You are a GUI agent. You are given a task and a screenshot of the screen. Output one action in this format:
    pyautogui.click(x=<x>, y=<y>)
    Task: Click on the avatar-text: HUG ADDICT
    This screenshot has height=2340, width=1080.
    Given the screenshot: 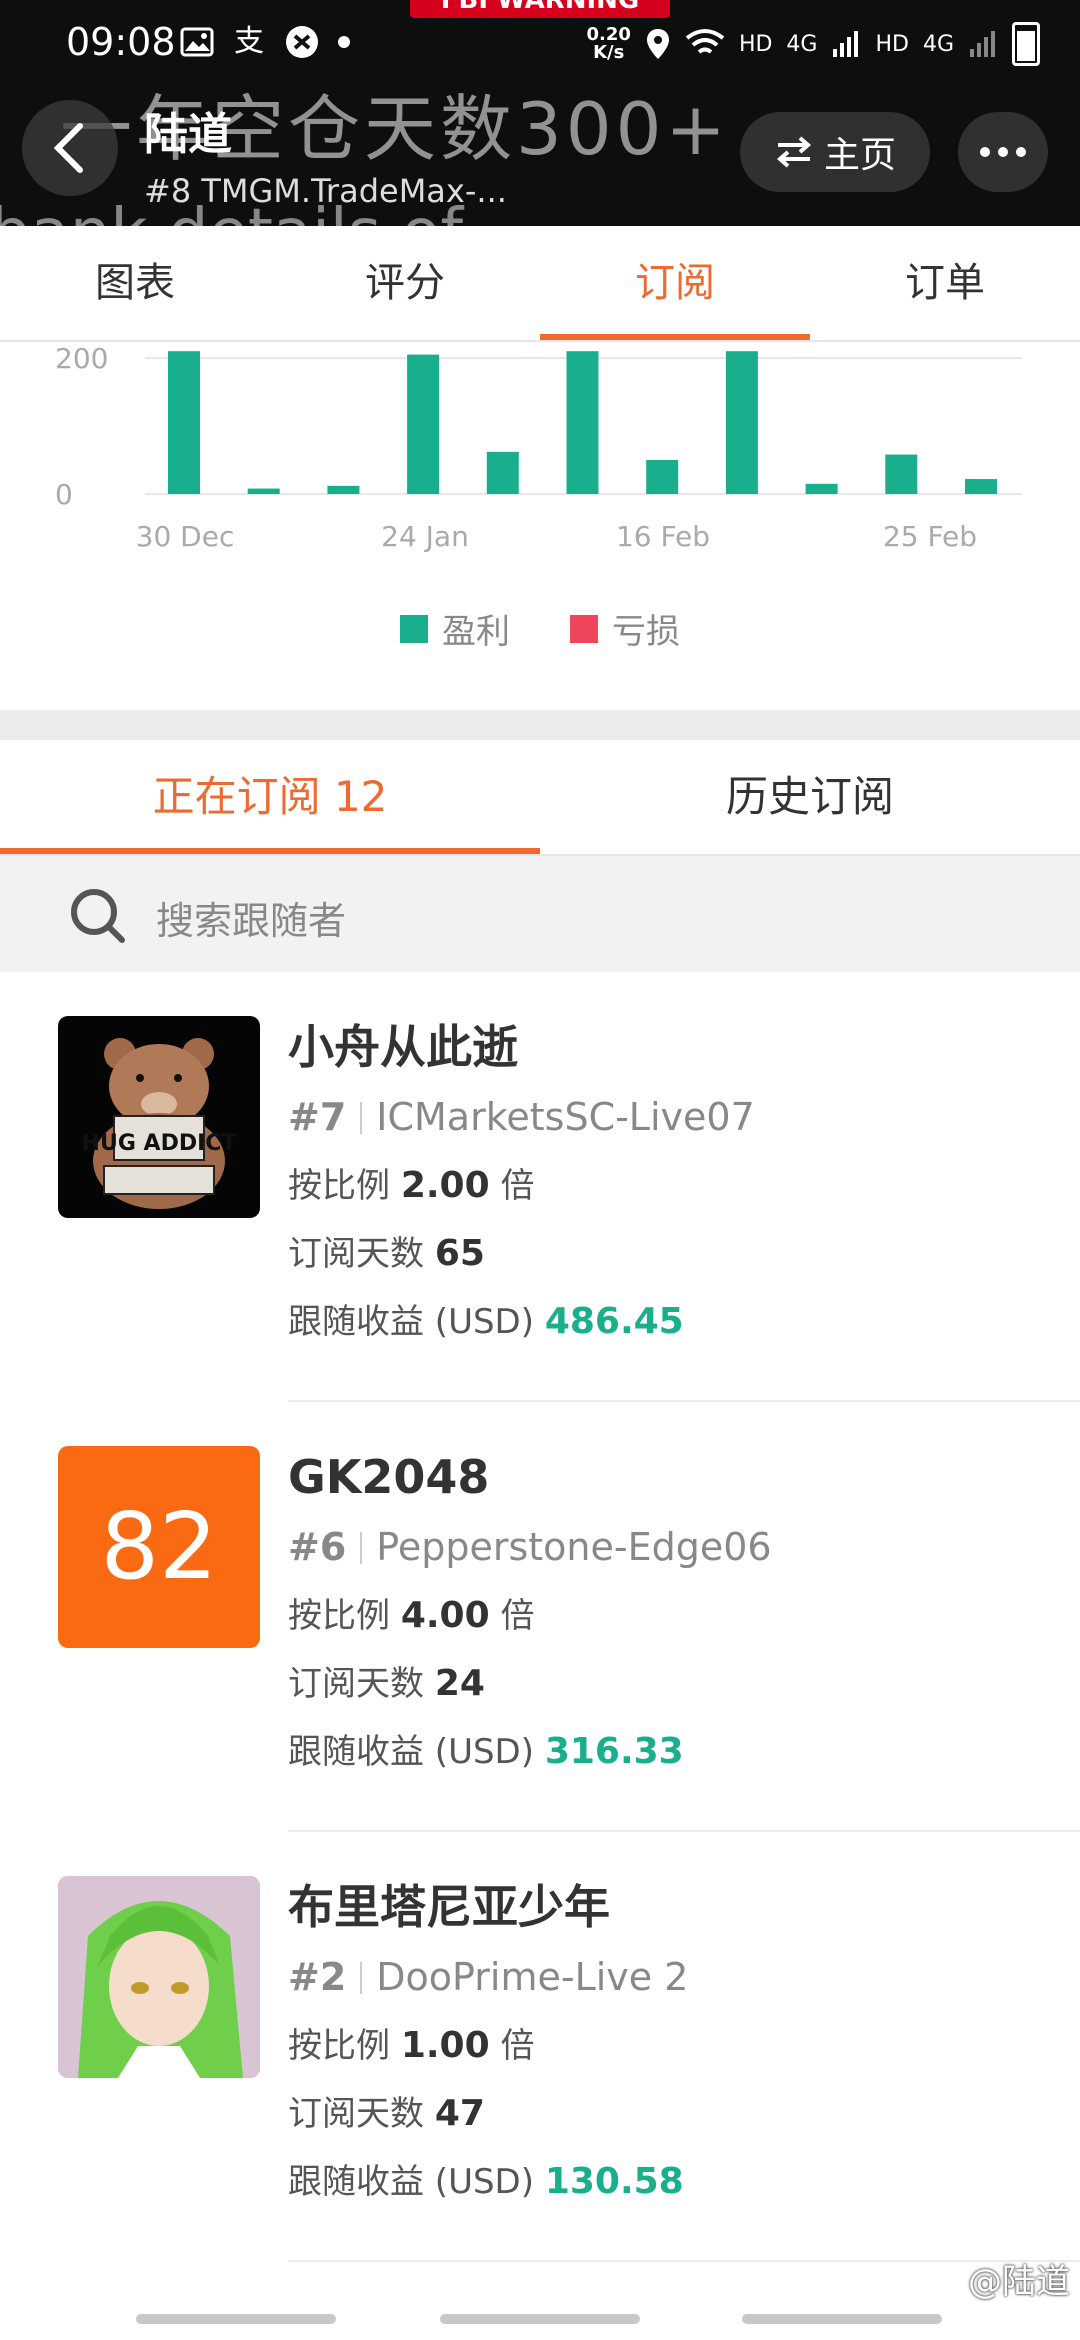 What is the action you would take?
    pyautogui.click(x=159, y=1143)
    